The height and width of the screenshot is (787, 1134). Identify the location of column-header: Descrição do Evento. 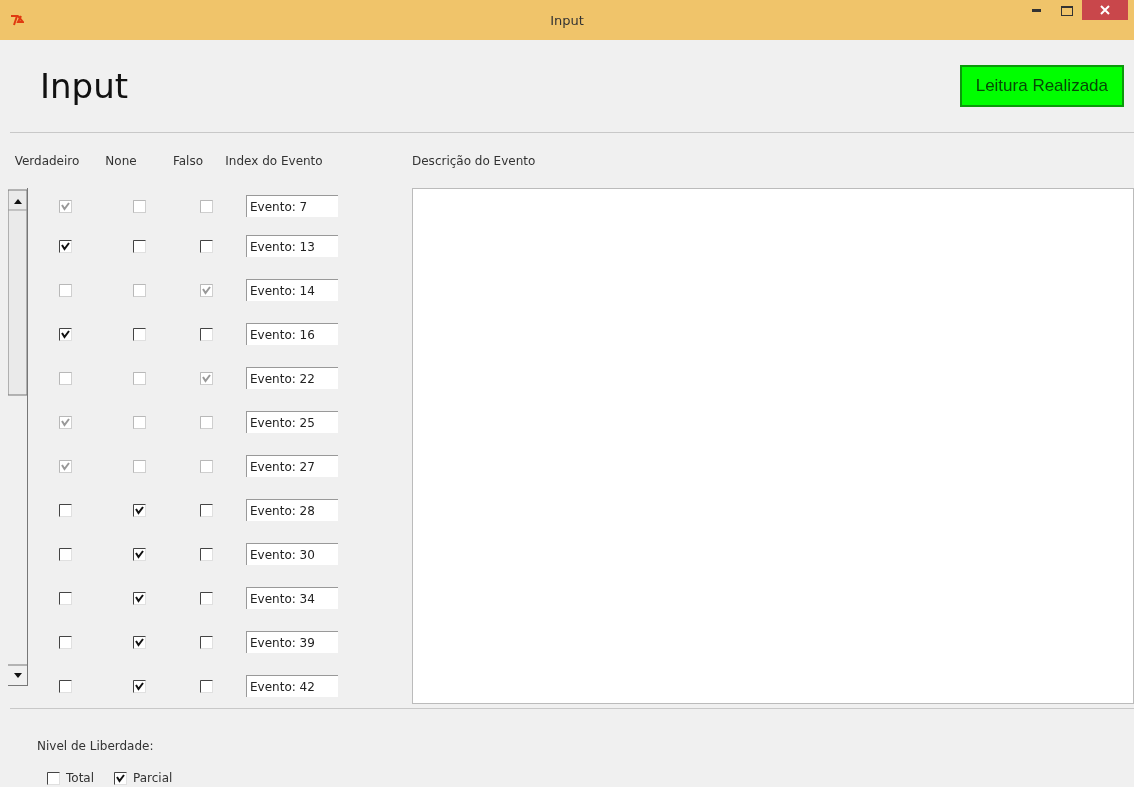
(474, 160).